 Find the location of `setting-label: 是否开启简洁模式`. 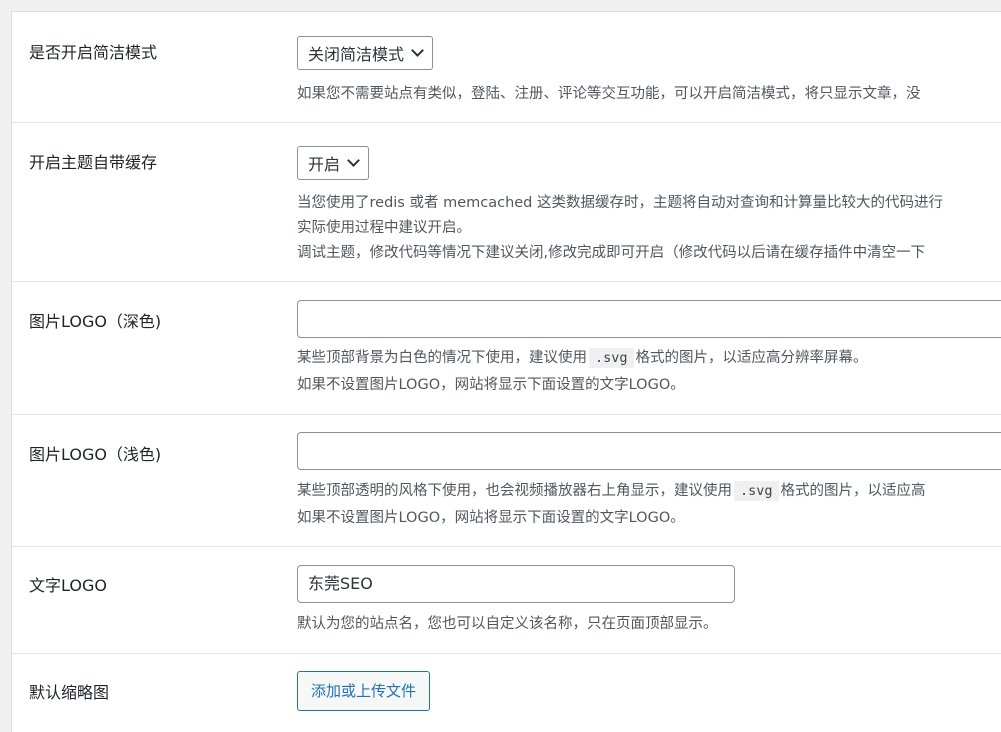

setting-label: 是否开启简洁模式 is located at coordinates (93, 52).